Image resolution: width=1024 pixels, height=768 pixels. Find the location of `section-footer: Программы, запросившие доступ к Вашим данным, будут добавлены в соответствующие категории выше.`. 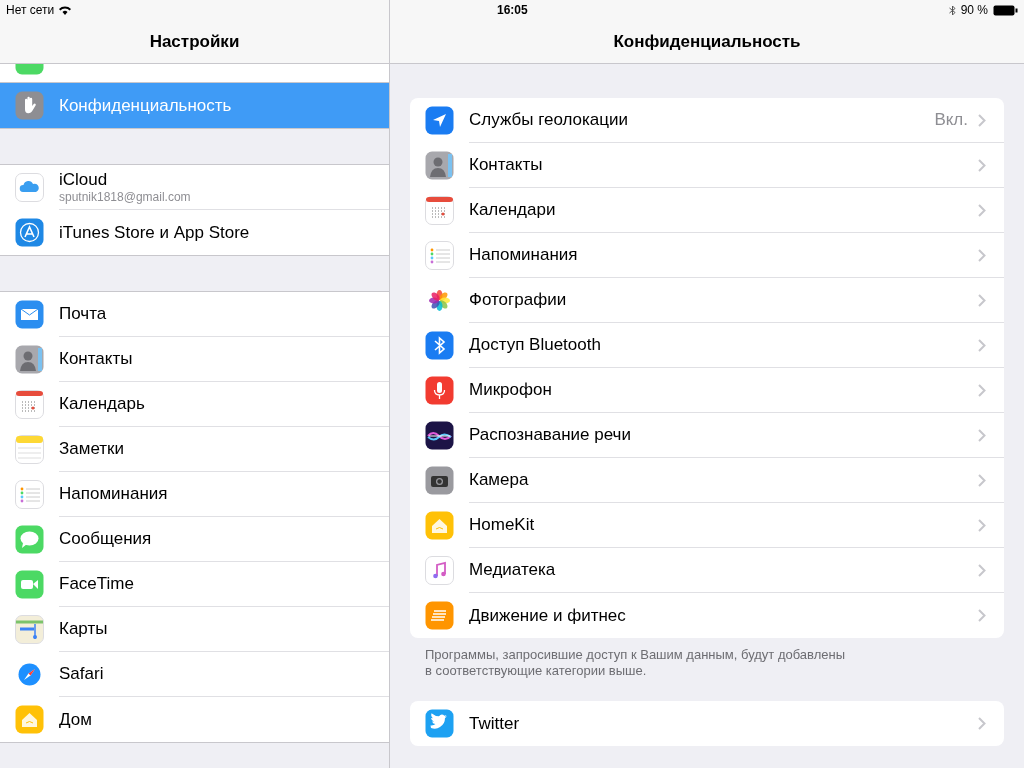

section-footer: Программы, запросившие доступ к Вашим данным, будут добавлены в соответствующие категории выше. is located at coordinates (707, 669).